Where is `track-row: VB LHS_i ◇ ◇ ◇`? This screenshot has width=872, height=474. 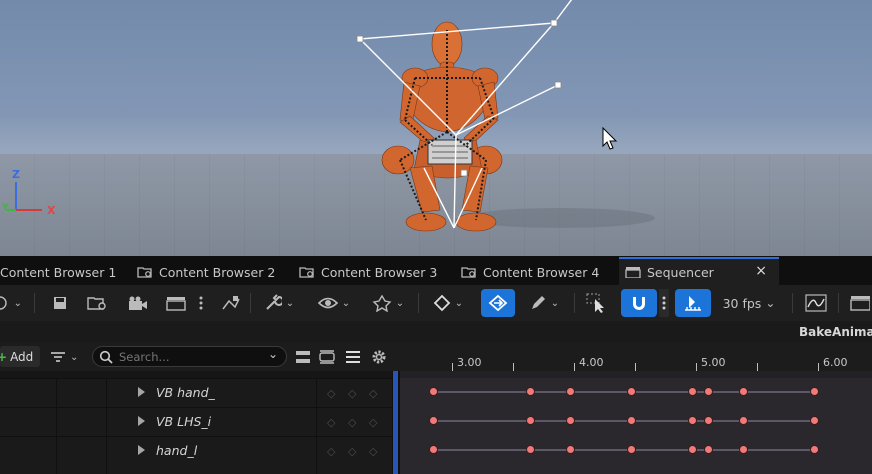
track-row: VB LHS_i ◇ ◇ ◇ is located at coordinates (196, 421).